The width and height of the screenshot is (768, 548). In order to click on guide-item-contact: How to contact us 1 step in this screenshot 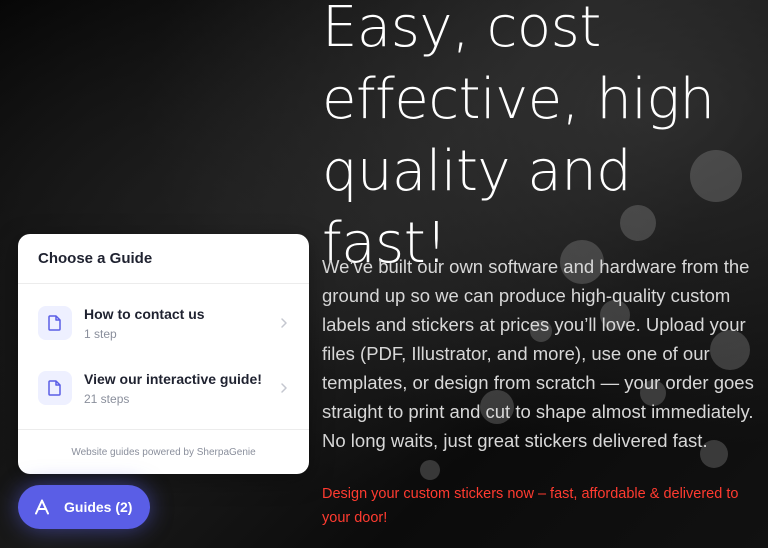, I will do `click(163, 322)`.